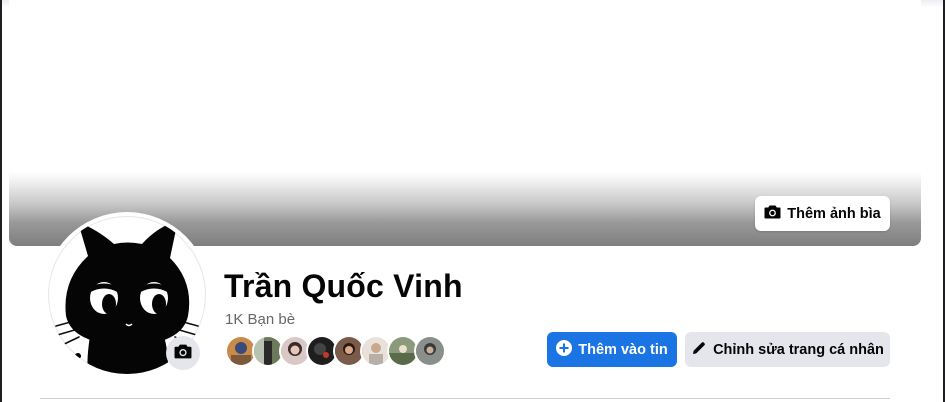  I want to click on pencil-icon, so click(699, 350).